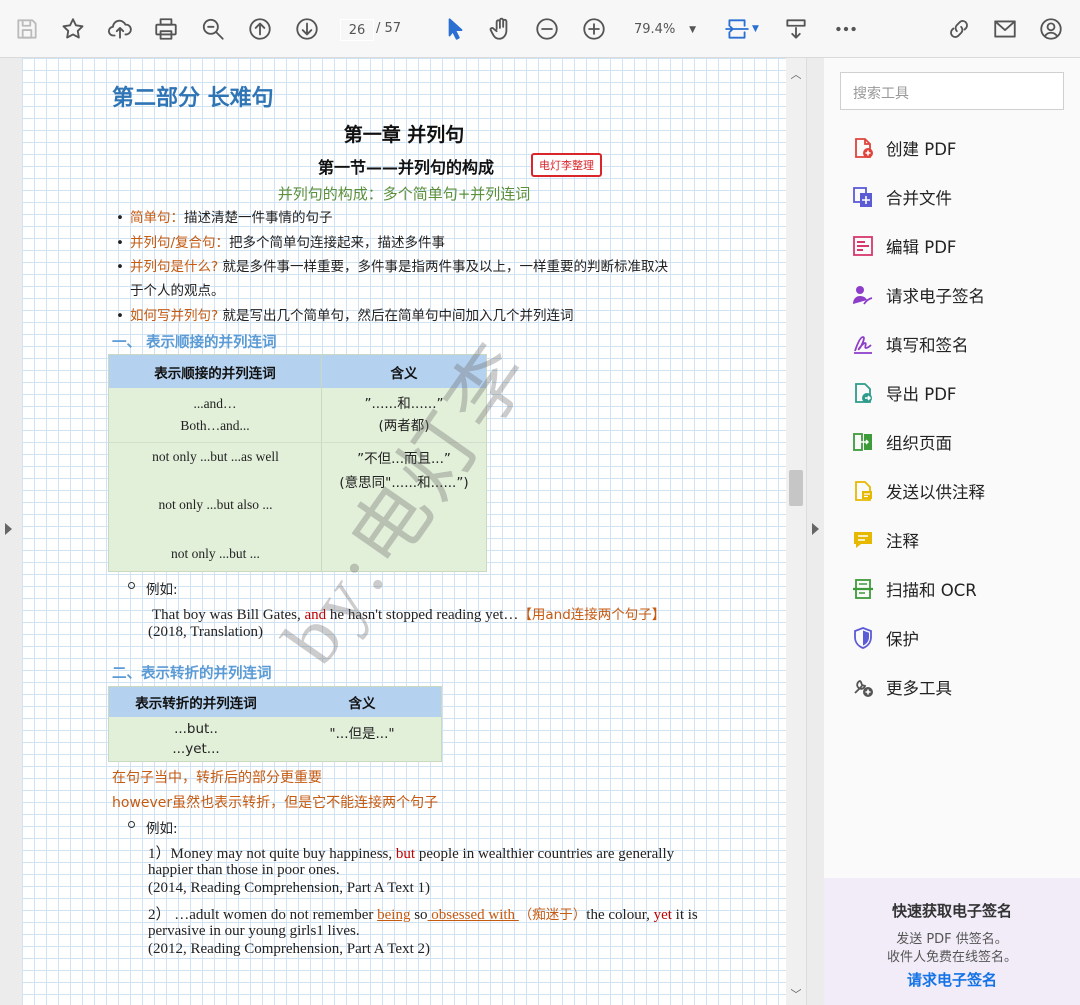  Describe the element at coordinates (863, 246) in the screenshot. I see `edit-pdf-icon` at that location.